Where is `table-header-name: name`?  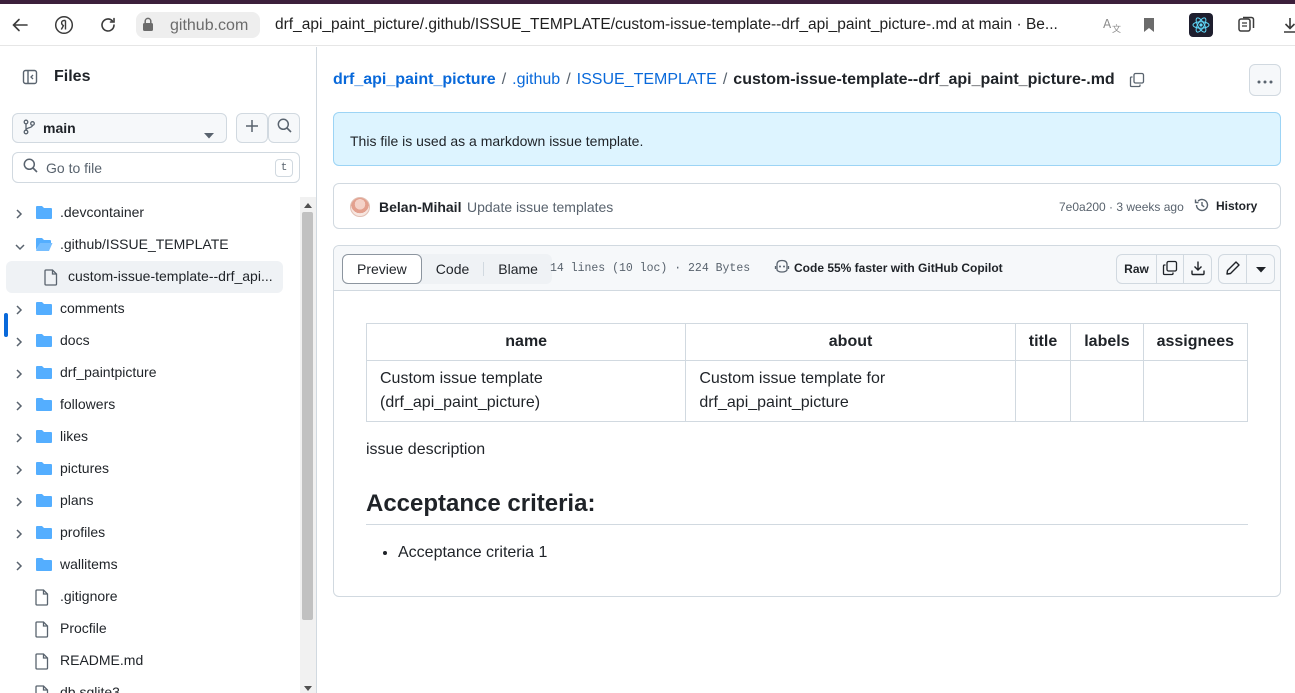
table-header-name: name is located at coordinates (526, 342).